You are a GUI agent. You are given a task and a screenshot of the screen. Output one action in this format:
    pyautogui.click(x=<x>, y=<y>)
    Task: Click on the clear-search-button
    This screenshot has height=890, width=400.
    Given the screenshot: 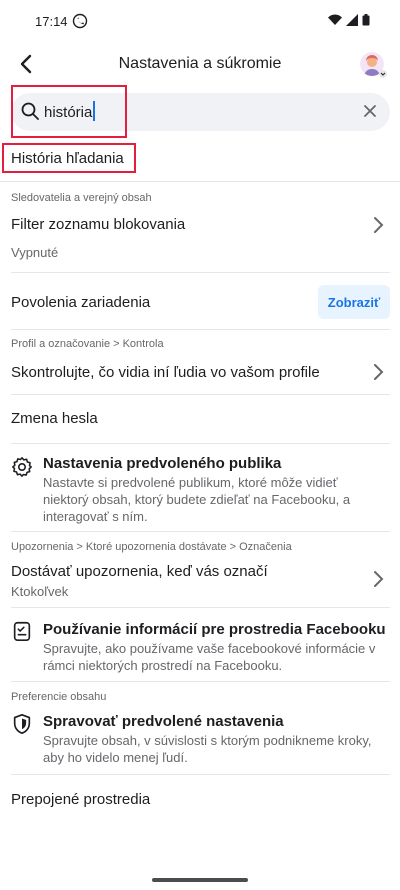 What is the action you would take?
    pyautogui.click(x=370, y=111)
    